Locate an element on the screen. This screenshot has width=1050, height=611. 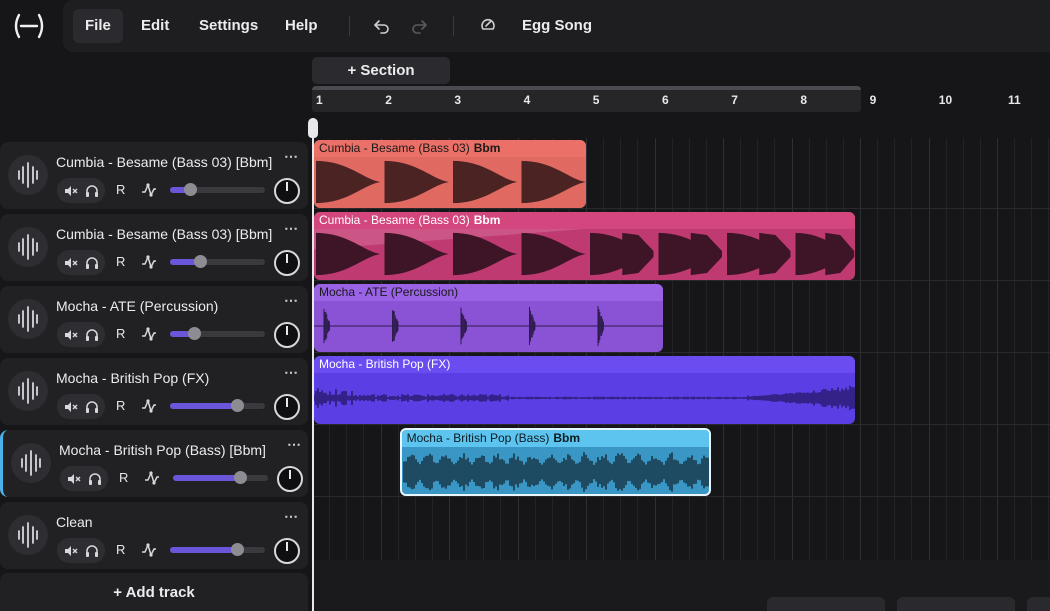
track-name: Clean is located at coordinates (74, 522).